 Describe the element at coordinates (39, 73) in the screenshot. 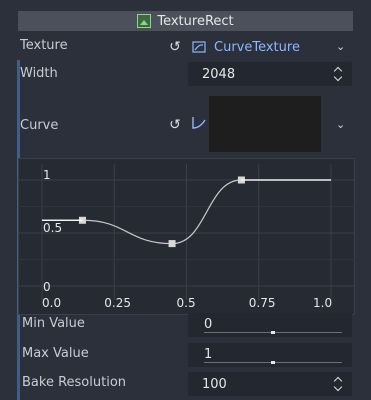

I see `width-label: Width` at that location.